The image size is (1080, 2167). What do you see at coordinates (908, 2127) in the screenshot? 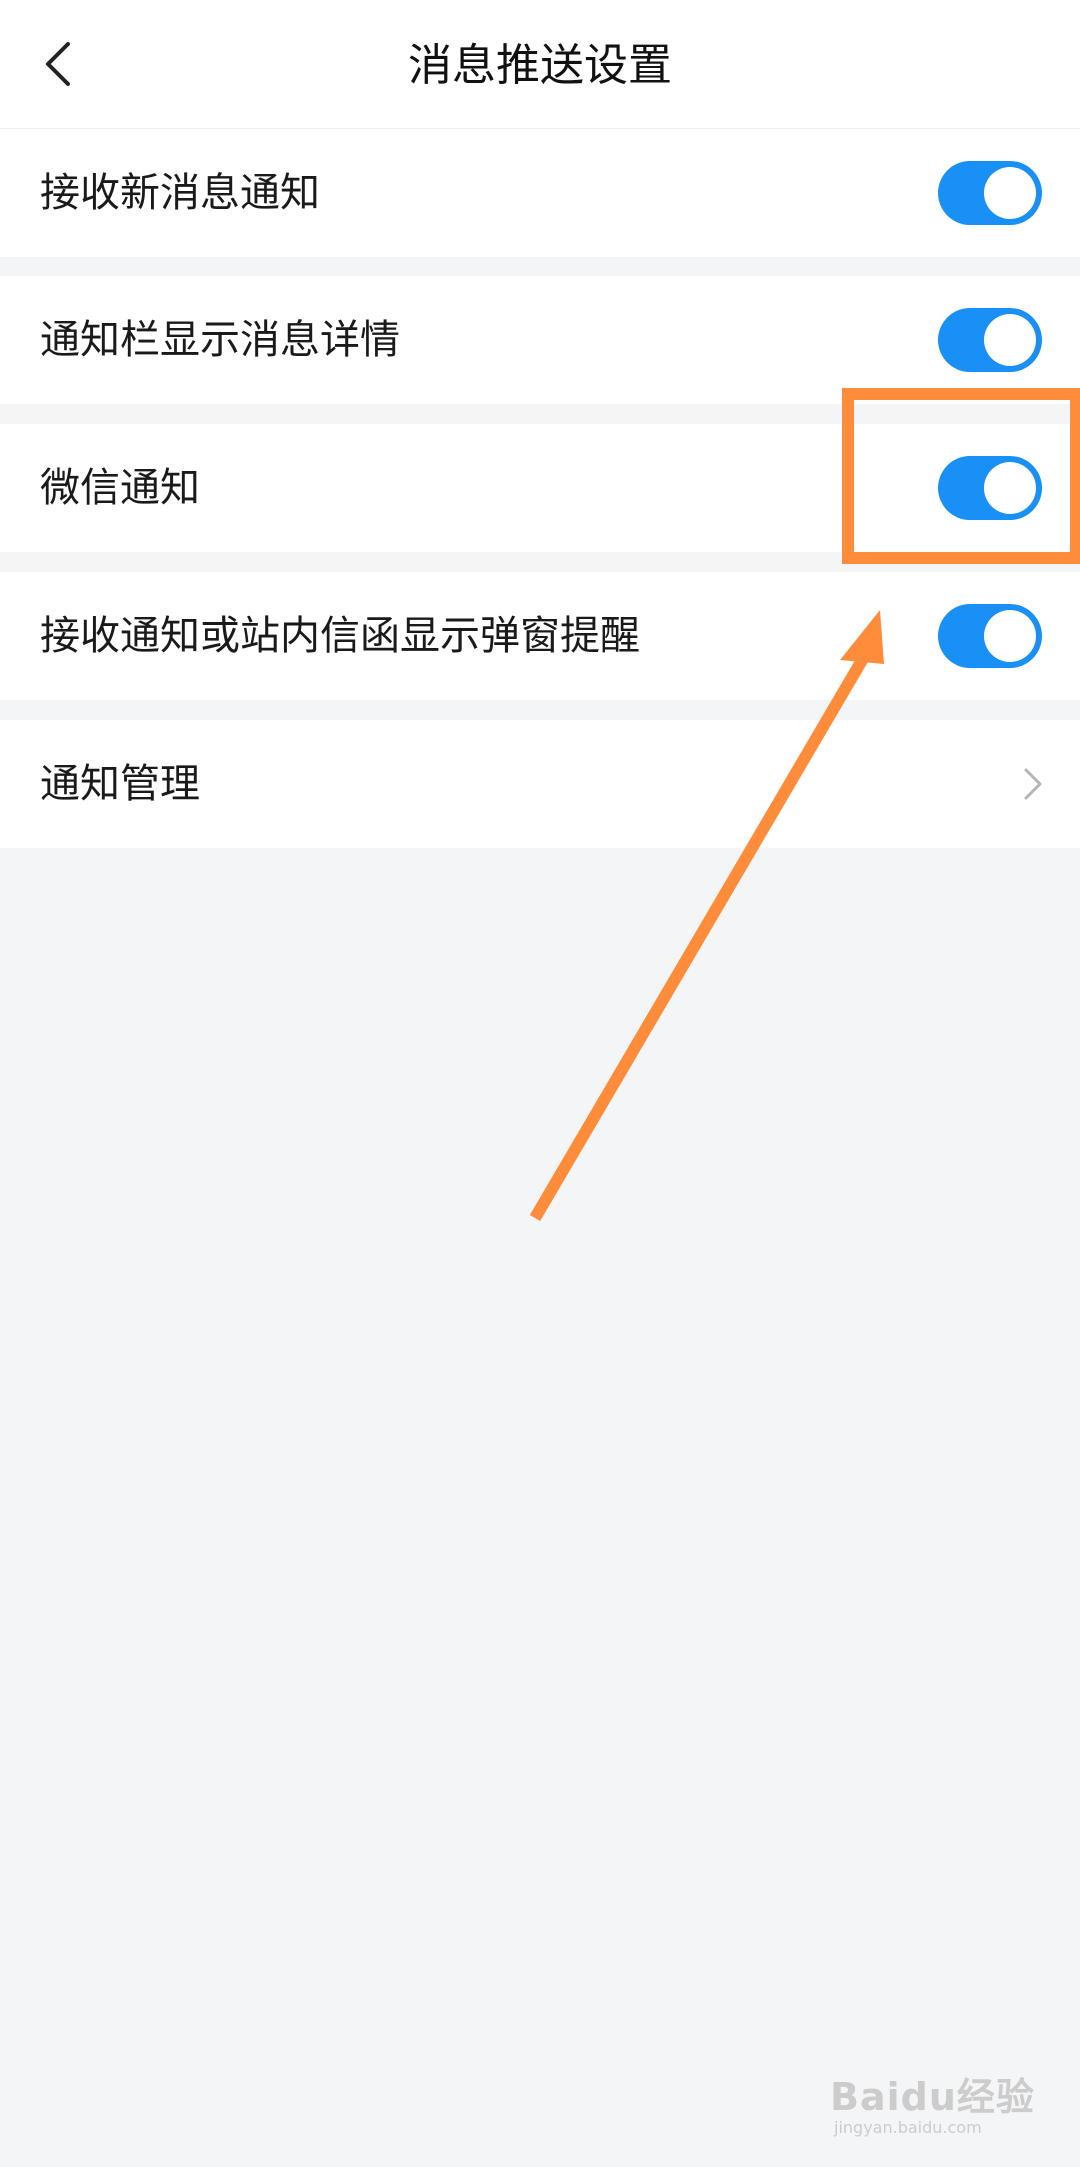
I see `watermark-subtext: jingyan.baidu.com` at bounding box center [908, 2127].